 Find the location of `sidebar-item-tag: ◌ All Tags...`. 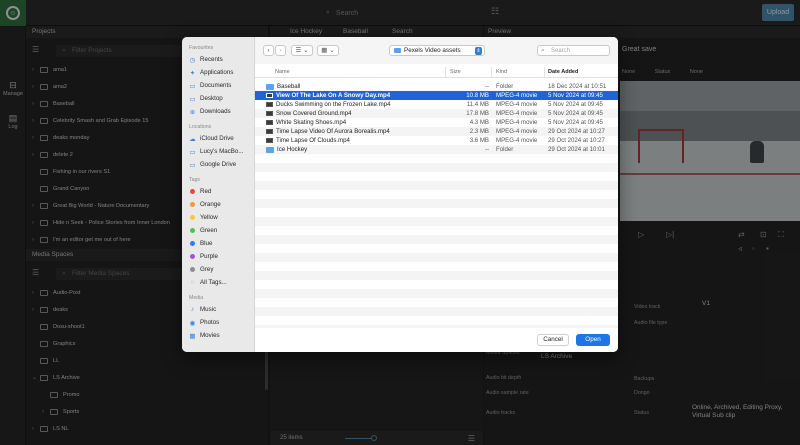

sidebar-item-tag: ◌ All Tags... is located at coordinates (220, 282).